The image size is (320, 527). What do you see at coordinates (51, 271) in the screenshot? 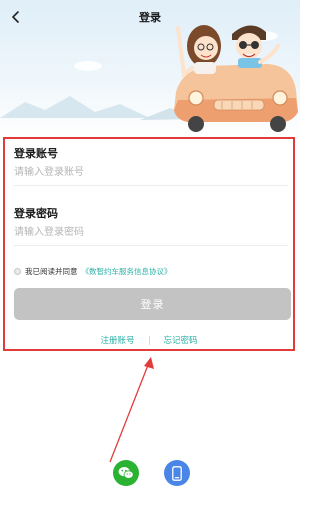
I see `agree-text: 我已阅读并同意` at bounding box center [51, 271].